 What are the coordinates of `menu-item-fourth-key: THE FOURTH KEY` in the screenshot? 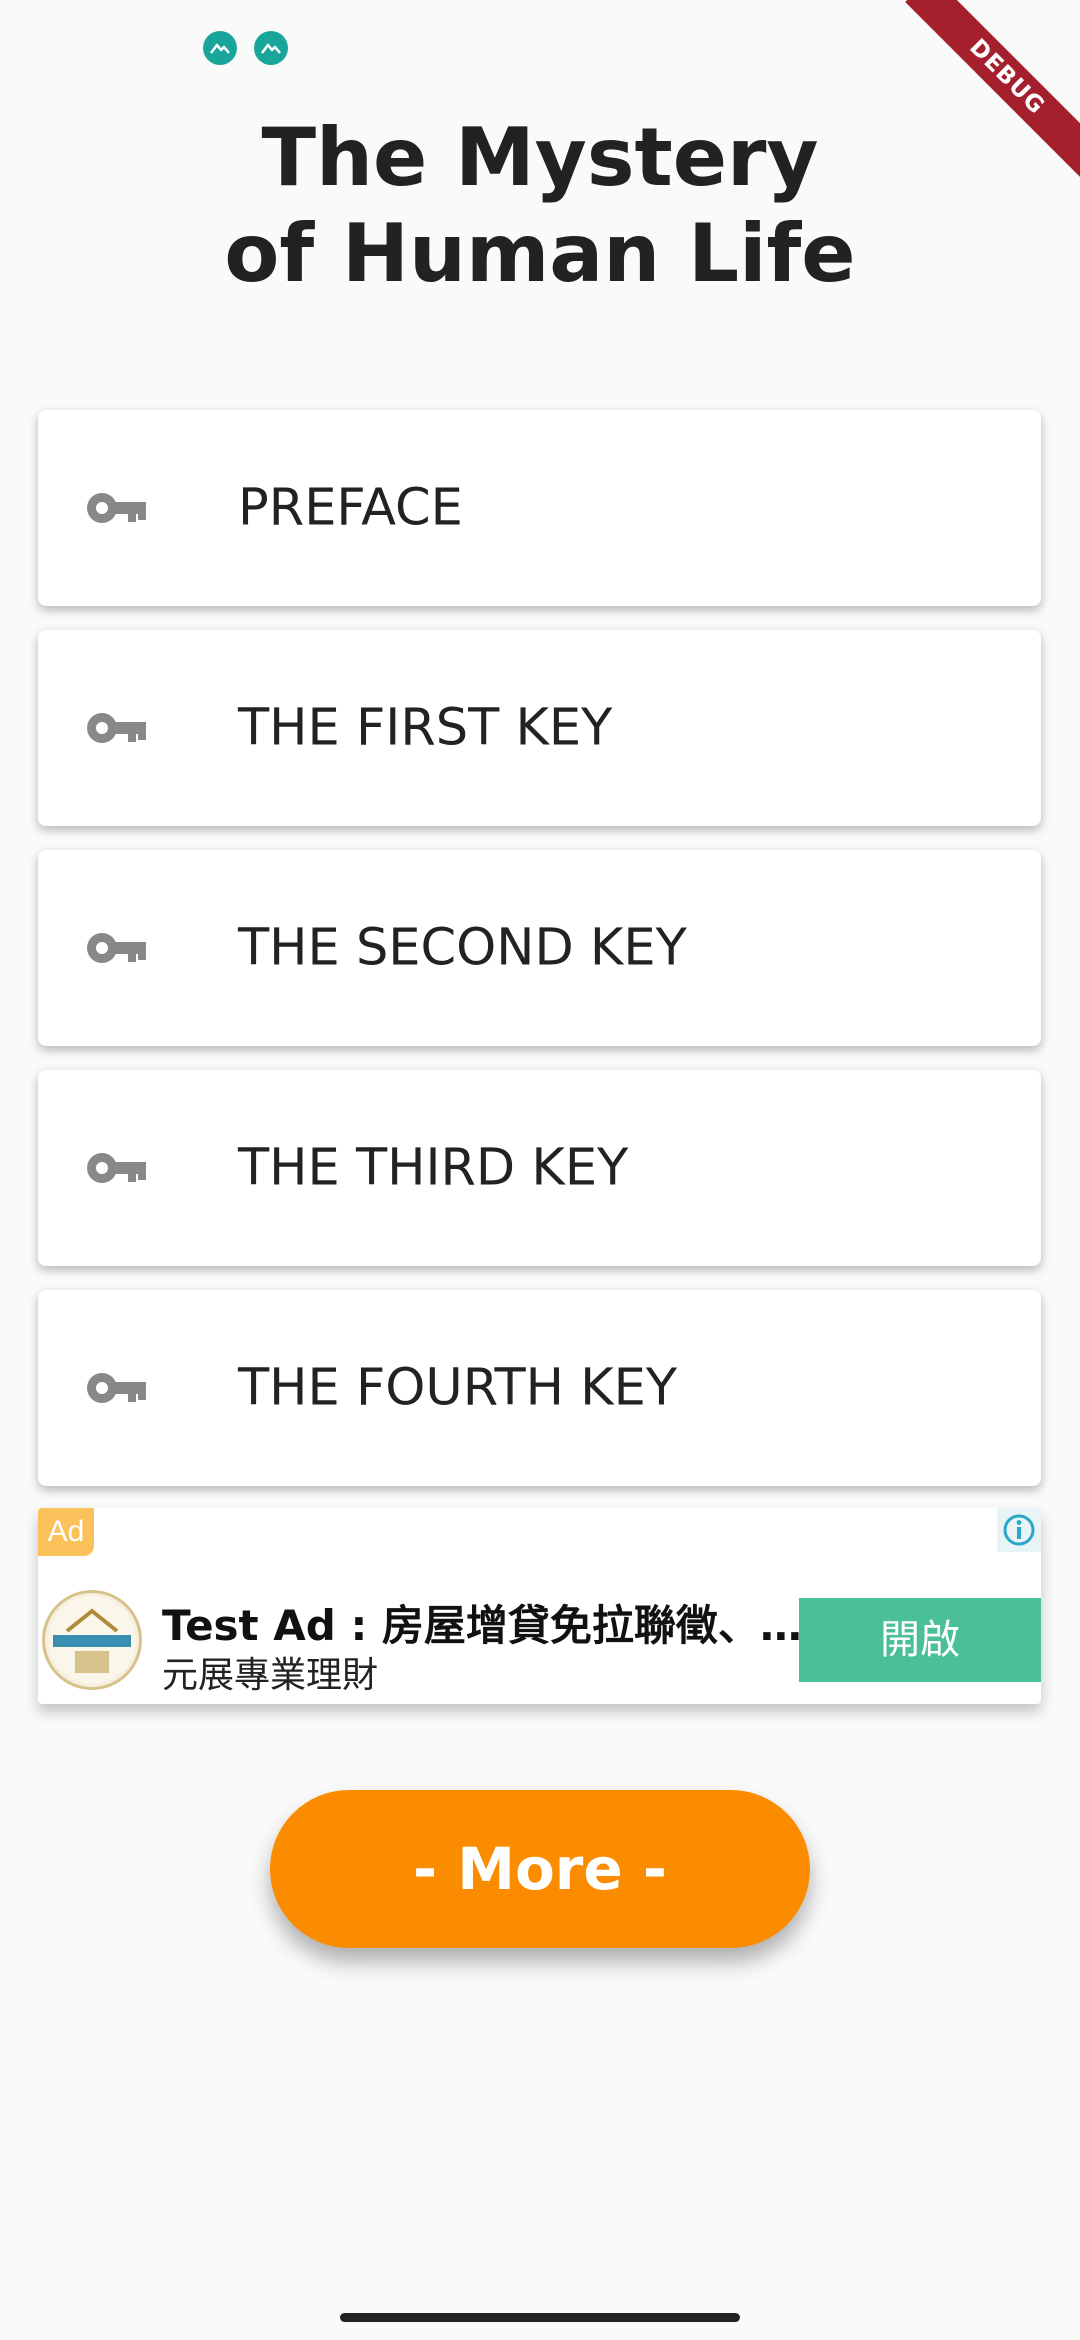 It's located at (539, 1388).